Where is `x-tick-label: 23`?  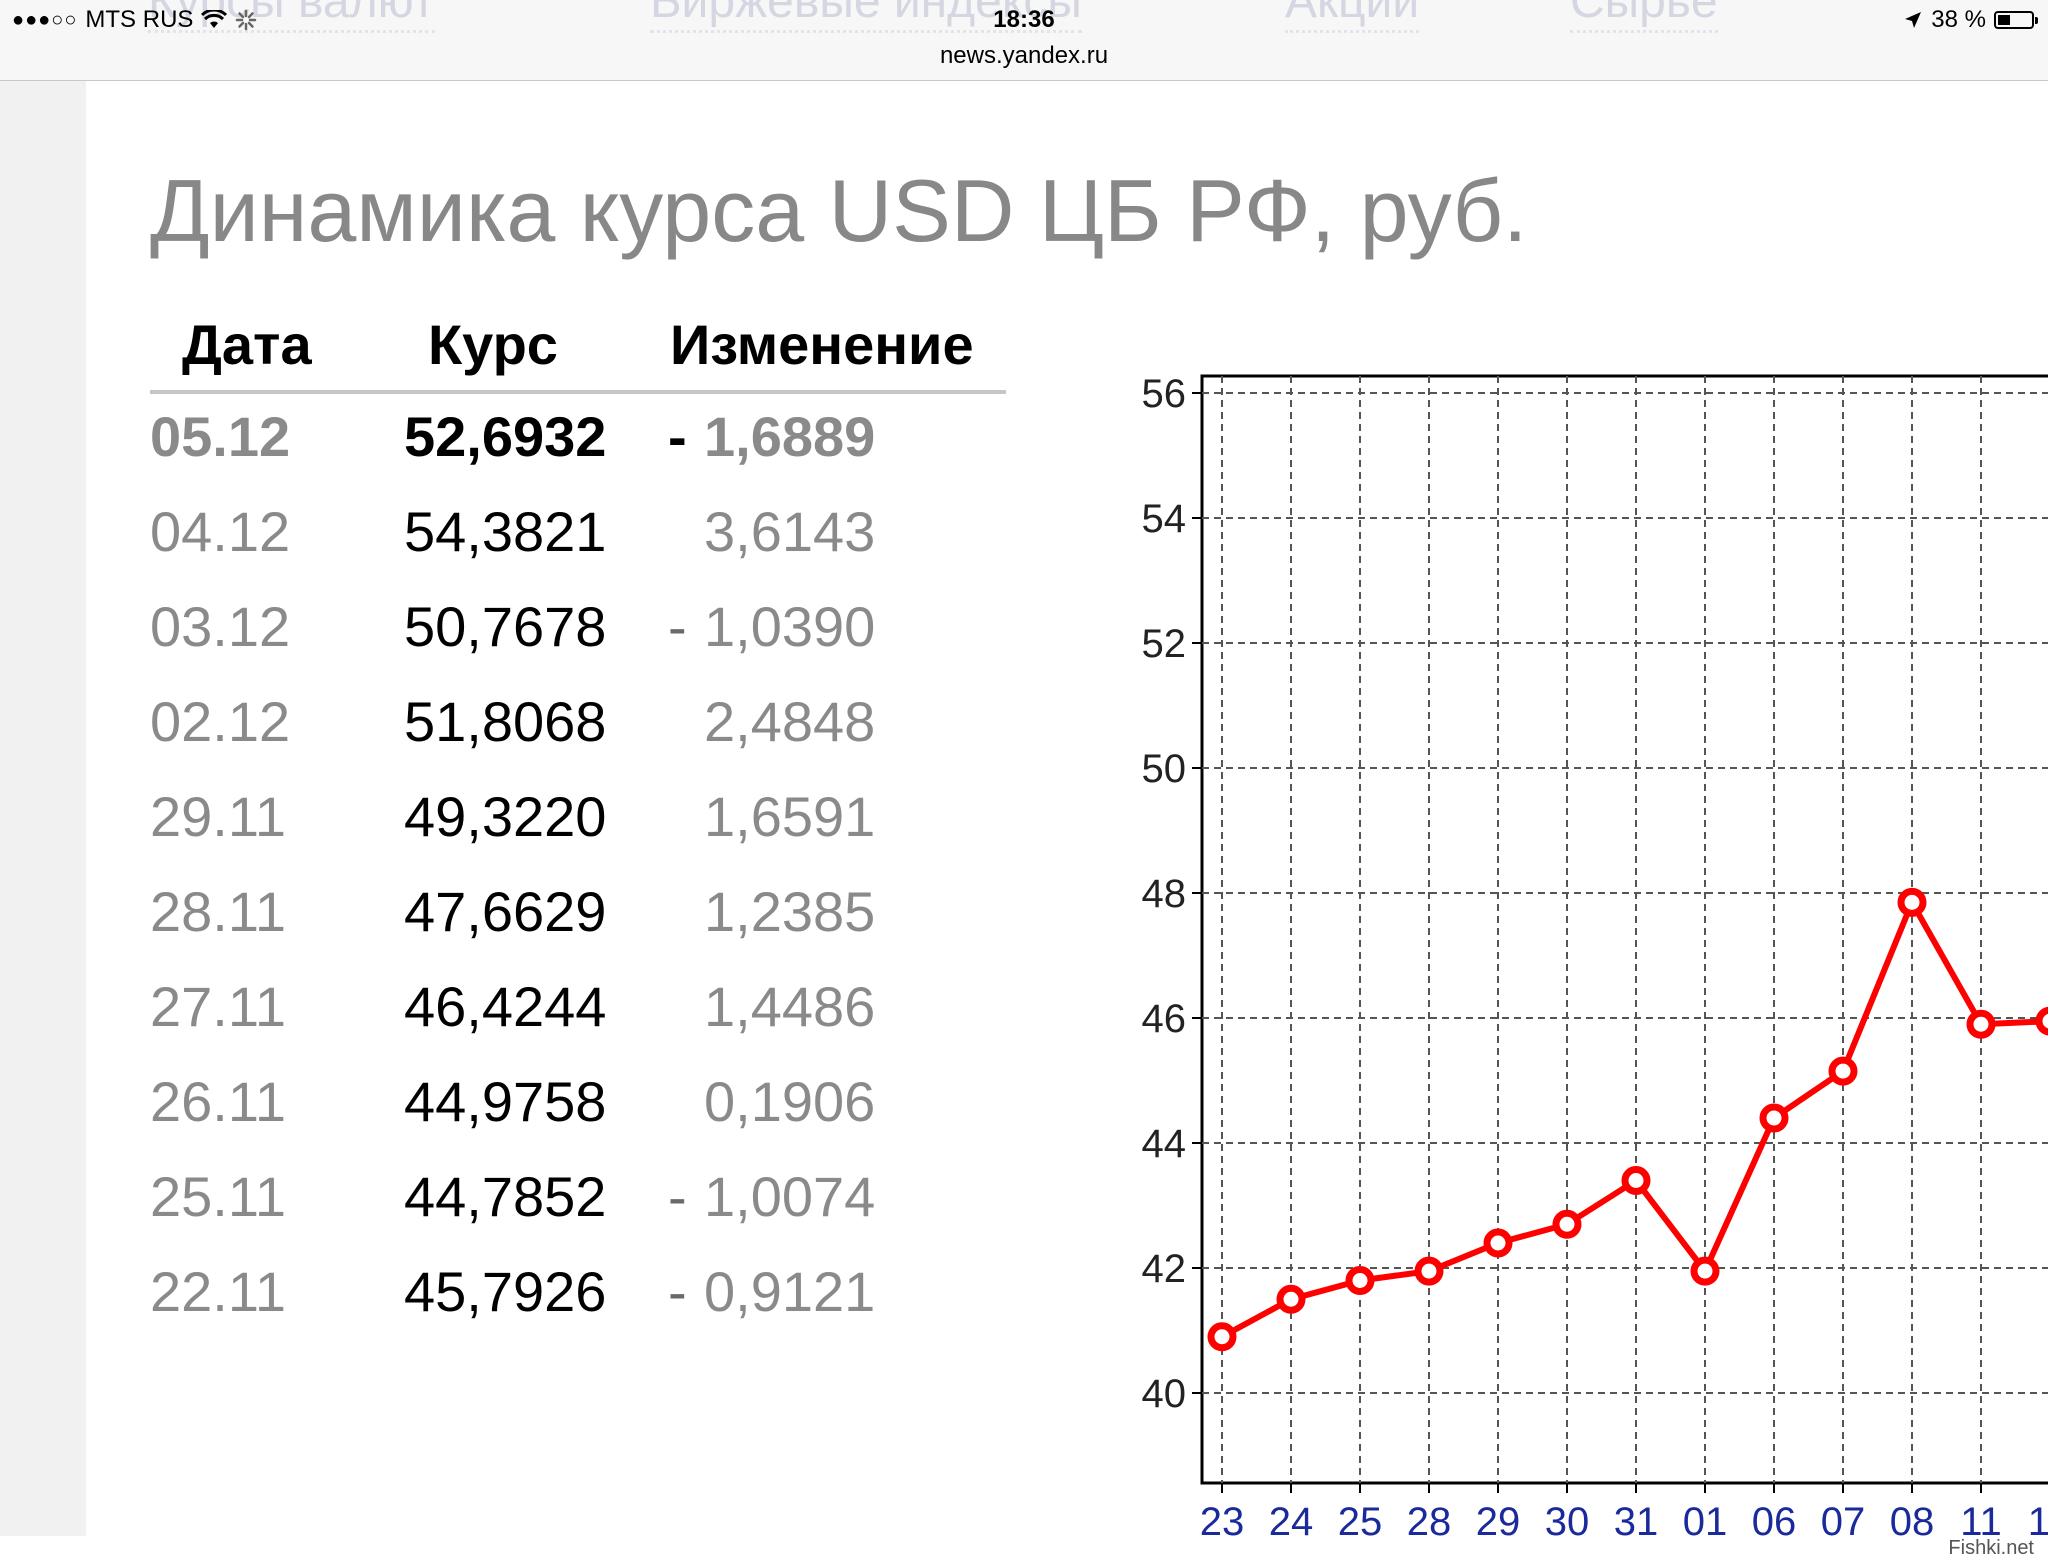 x-tick-label: 23 is located at coordinates (1222, 1518).